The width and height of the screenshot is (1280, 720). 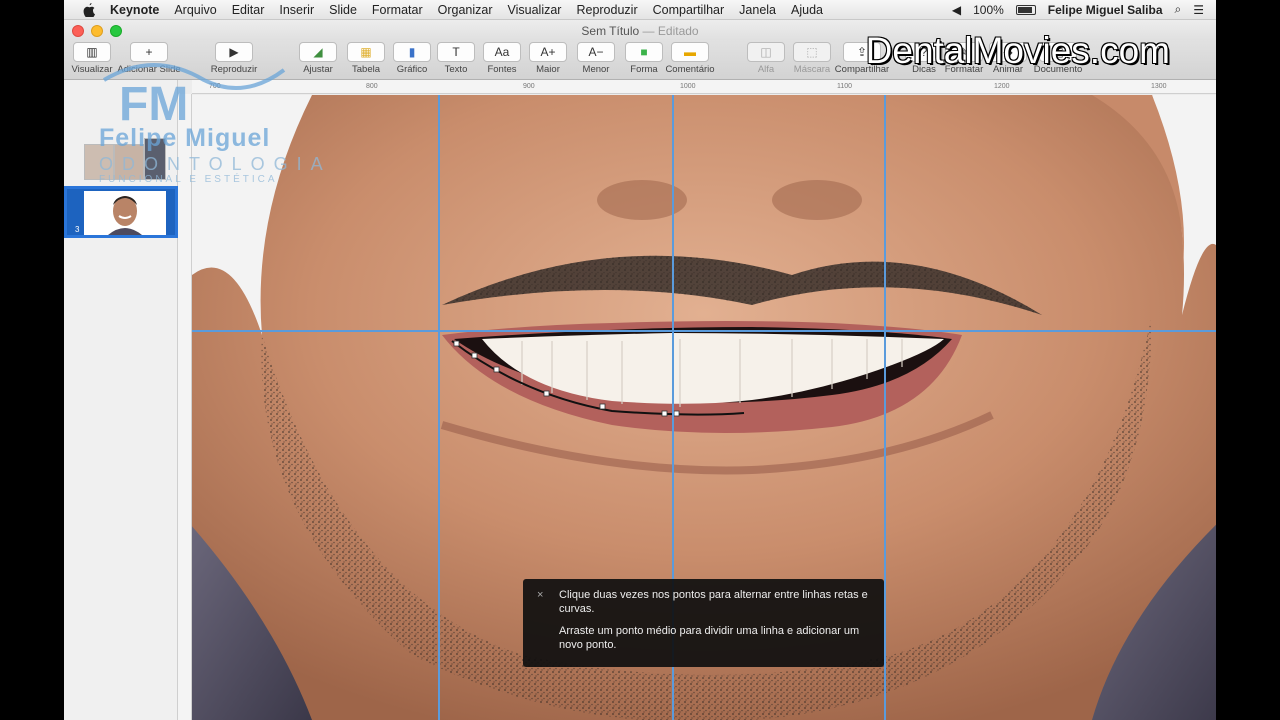 What do you see at coordinates (397, 10) in the screenshot?
I see `menu-formatar: Formatar` at bounding box center [397, 10].